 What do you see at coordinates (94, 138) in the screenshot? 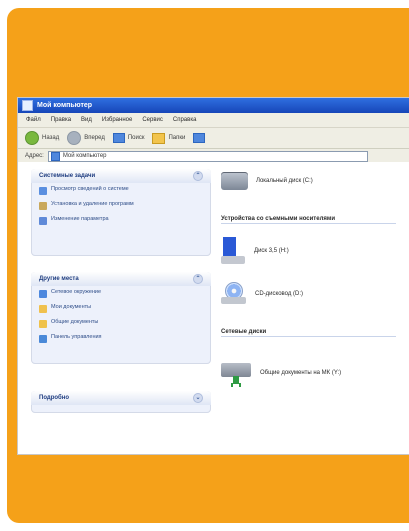
I see `forward-label: Вперед` at bounding box center [94, 138].